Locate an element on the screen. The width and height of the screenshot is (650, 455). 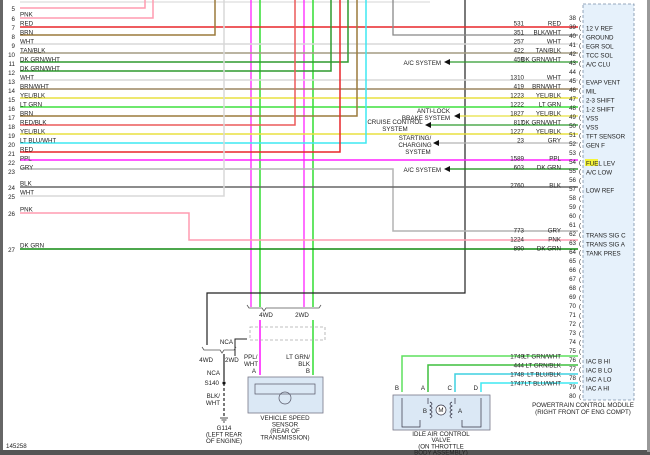
pin-function: 12 V REF is located at coordinates (599, 29).